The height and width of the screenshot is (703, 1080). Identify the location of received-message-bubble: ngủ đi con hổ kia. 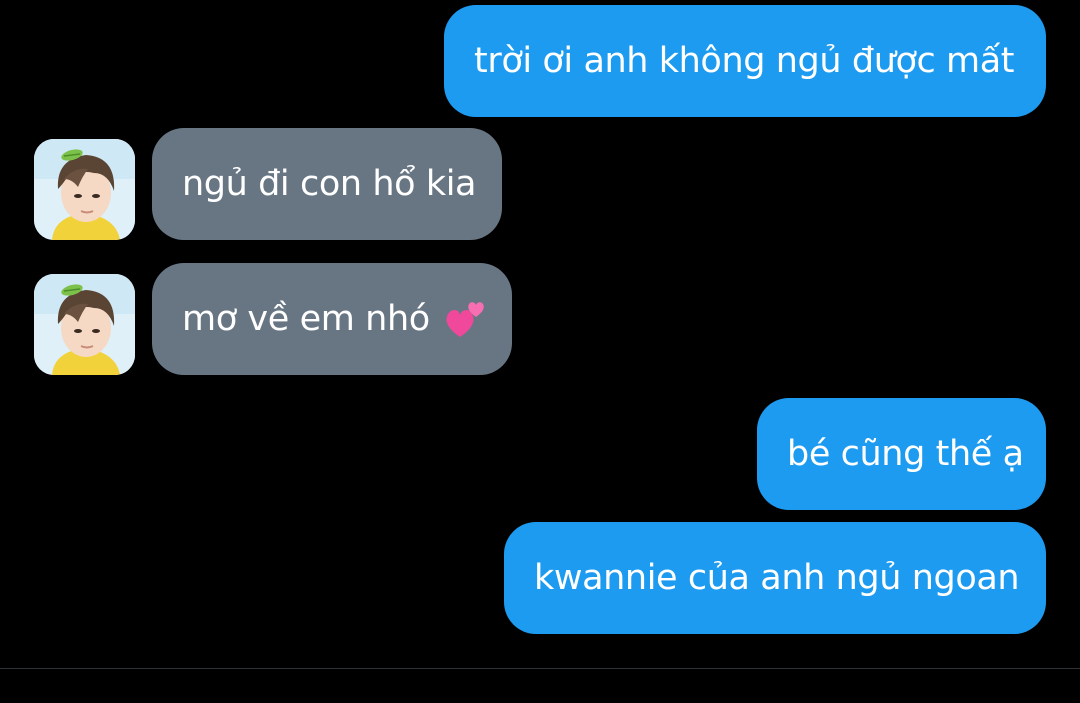
(327, 184).